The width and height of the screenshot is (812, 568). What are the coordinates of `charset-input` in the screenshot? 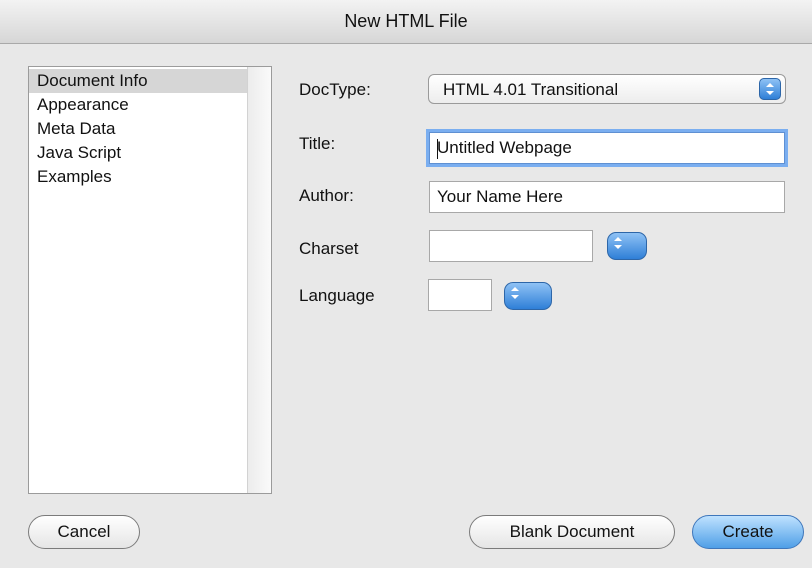 It's located at (511, 246).